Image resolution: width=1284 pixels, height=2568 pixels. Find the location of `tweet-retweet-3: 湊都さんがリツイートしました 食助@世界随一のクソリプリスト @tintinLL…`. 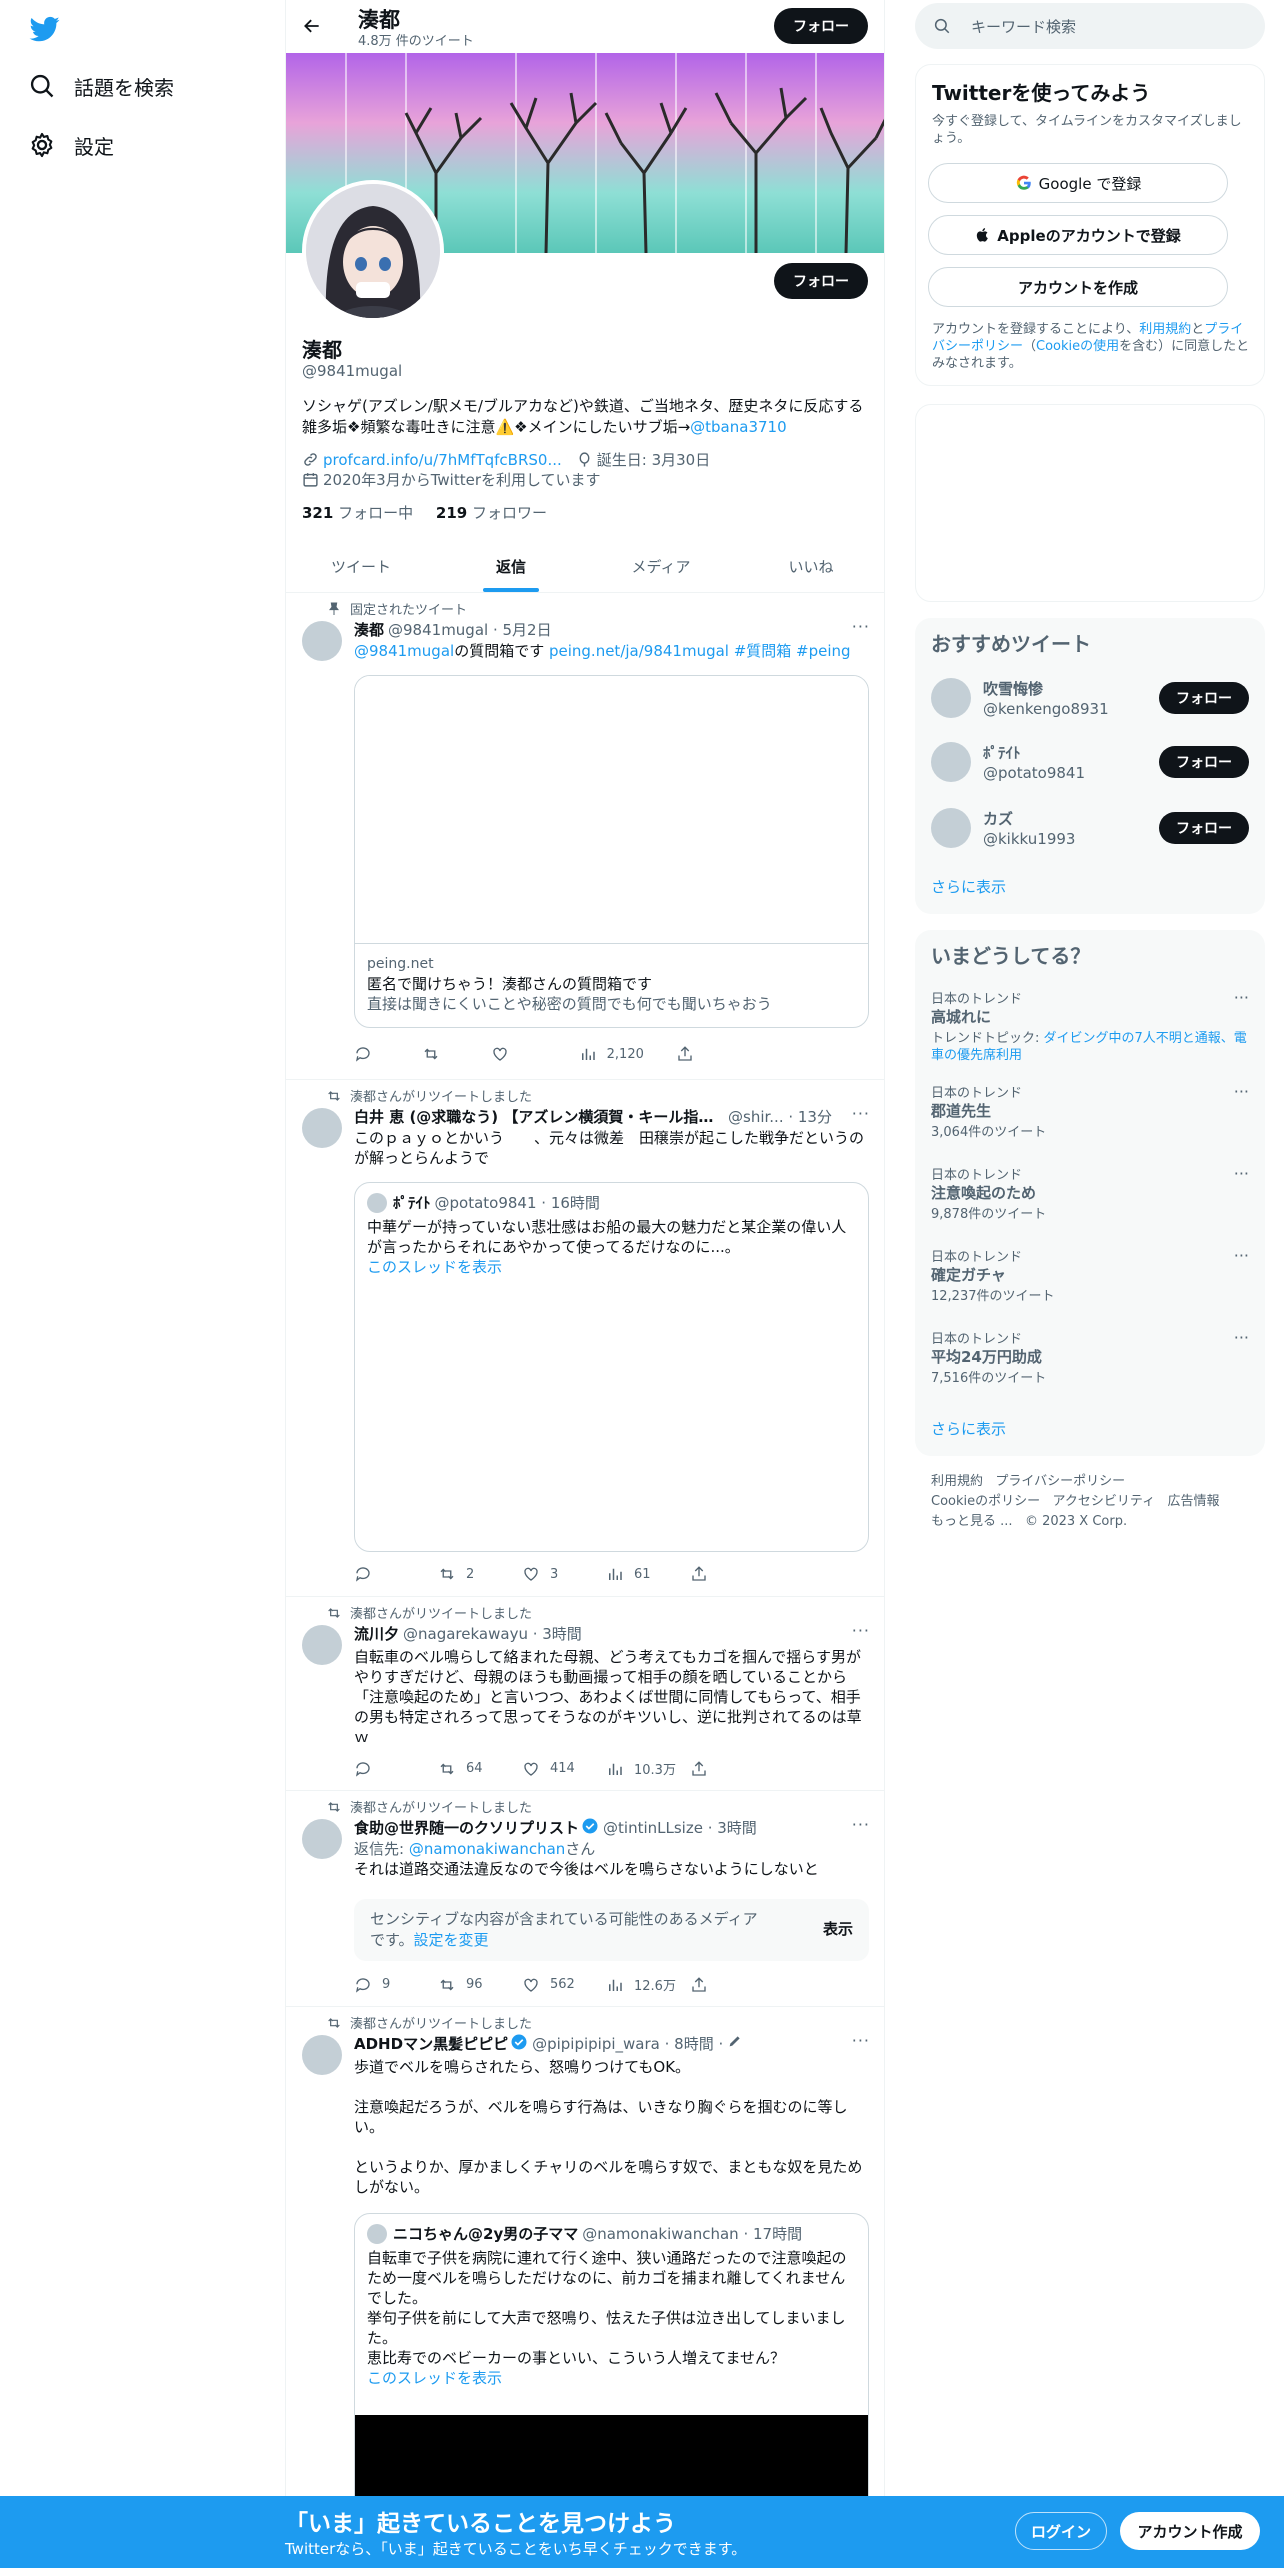

tweet-retweet-3: 湊都さんがリツイートしました 食助@世界随一のクソリプリスト @tintinLL… is located at coordinates (585, 1899).